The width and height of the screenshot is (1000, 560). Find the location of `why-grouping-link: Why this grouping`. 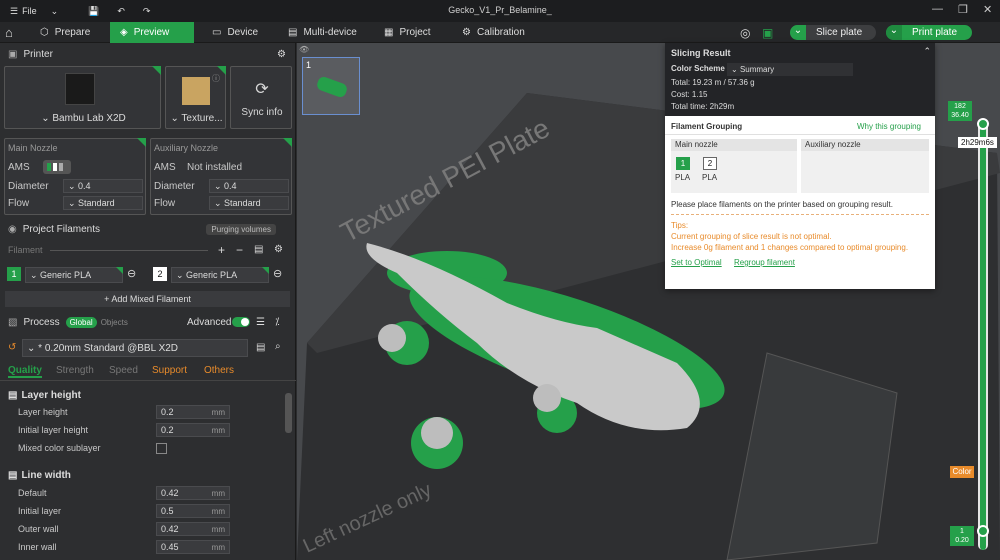

why-grouping-link: Why this grouping is located at coordinates (889, 126).